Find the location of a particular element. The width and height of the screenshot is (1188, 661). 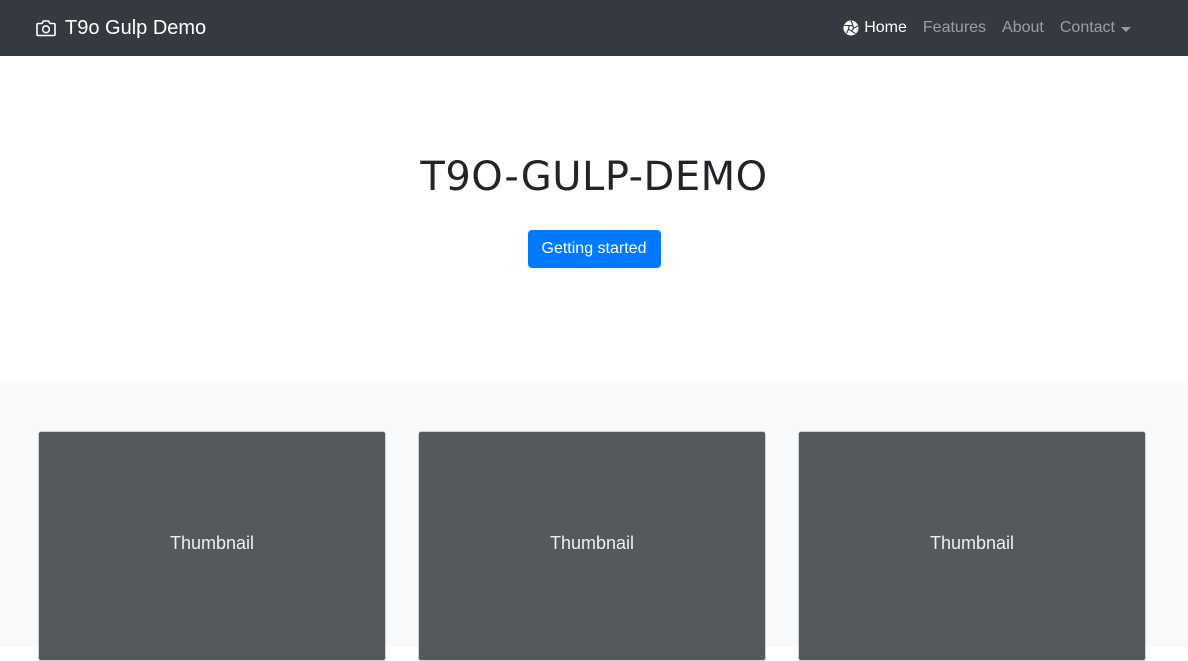

chevron-down-icon is located at coordinates (1126, 29).